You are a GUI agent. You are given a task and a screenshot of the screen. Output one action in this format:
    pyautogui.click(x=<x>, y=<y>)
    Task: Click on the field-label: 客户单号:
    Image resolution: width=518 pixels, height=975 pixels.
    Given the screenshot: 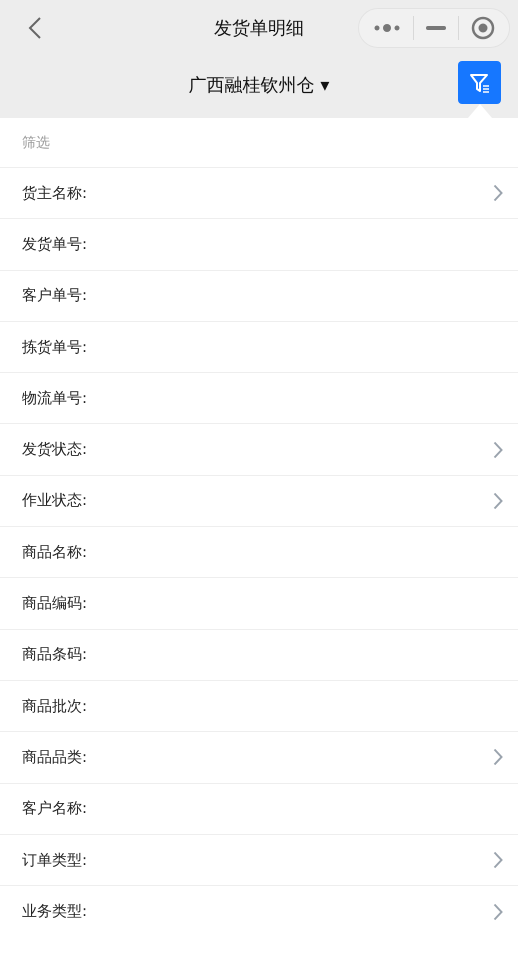 What is the action you would take?
    pyautogui.click(x=55, y=296)
    